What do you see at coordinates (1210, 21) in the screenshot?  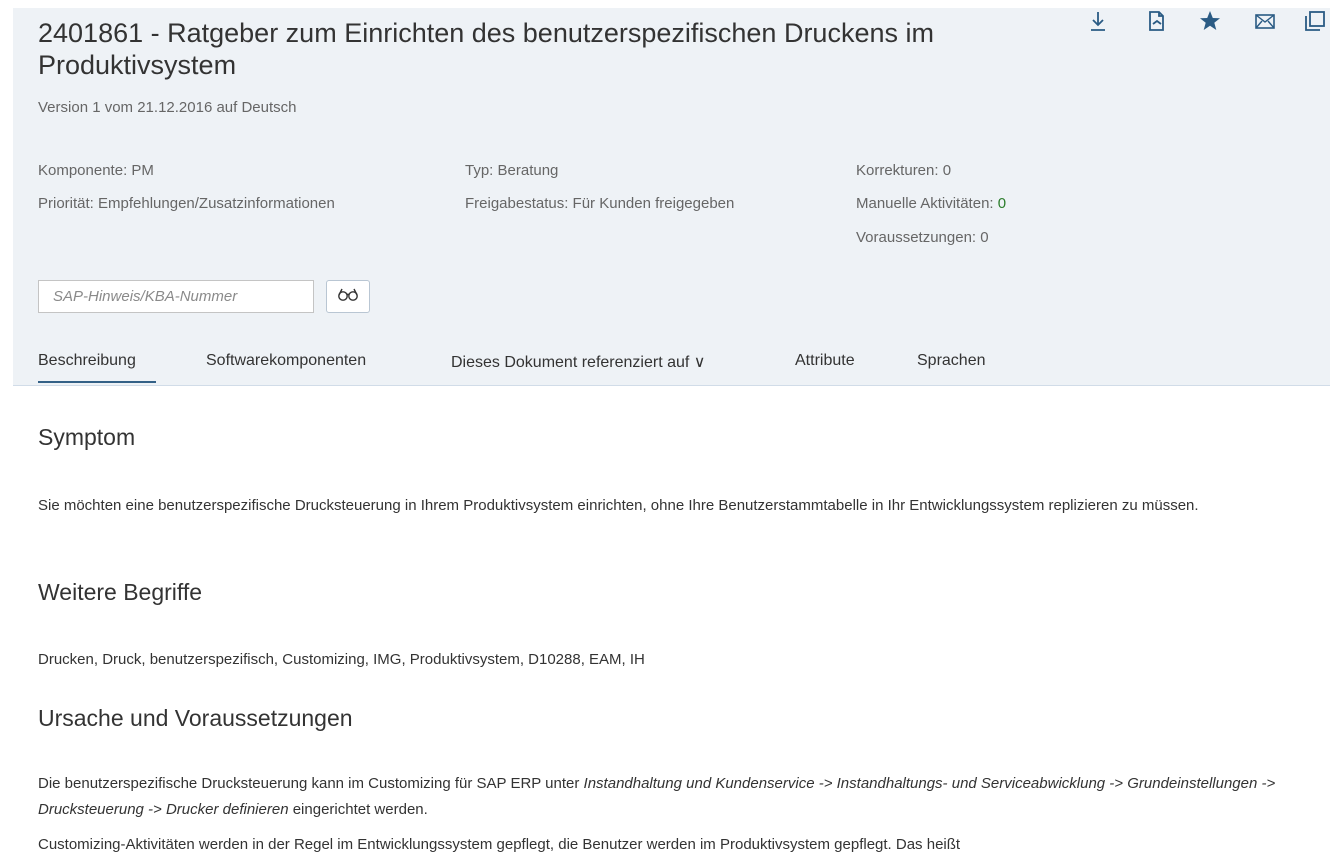 I see `favorite-star-icon` at bounding box center [1210, 21].